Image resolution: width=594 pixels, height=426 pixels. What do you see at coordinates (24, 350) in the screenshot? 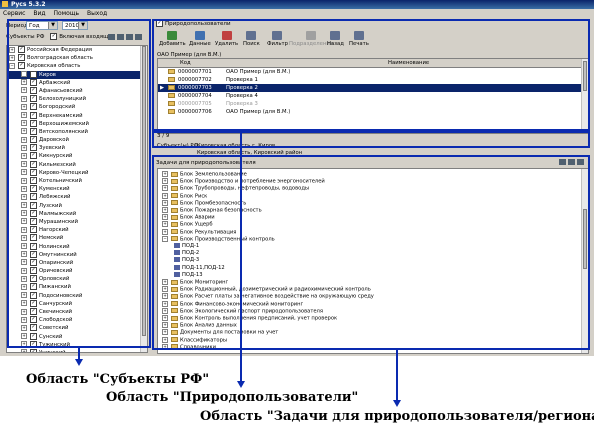
I see `expand-toggle-icon: +` at bounding box center [24, 350].